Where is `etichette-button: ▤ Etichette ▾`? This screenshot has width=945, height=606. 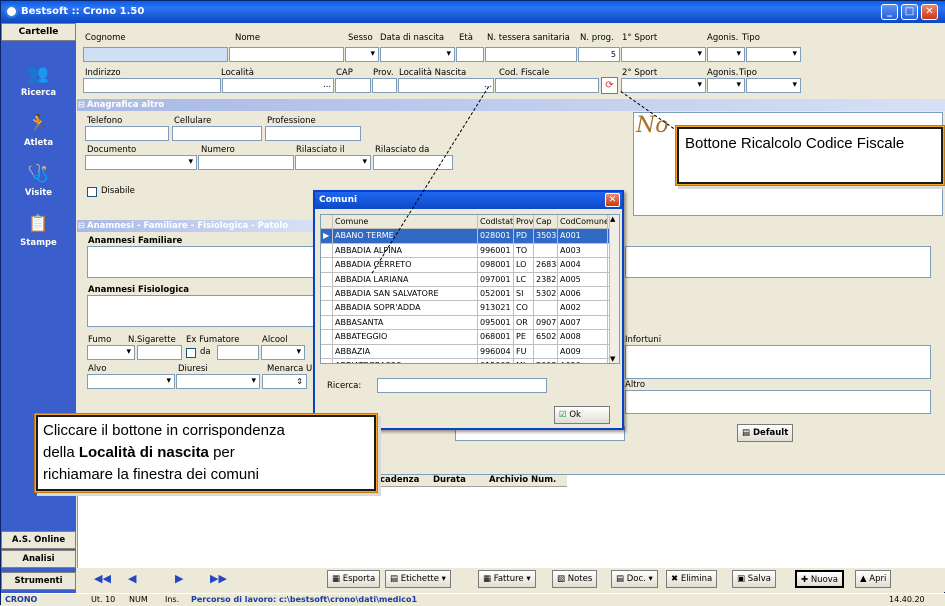
etichette-button: ▤ Etichette ▾ is located at coordinates (418, 579).